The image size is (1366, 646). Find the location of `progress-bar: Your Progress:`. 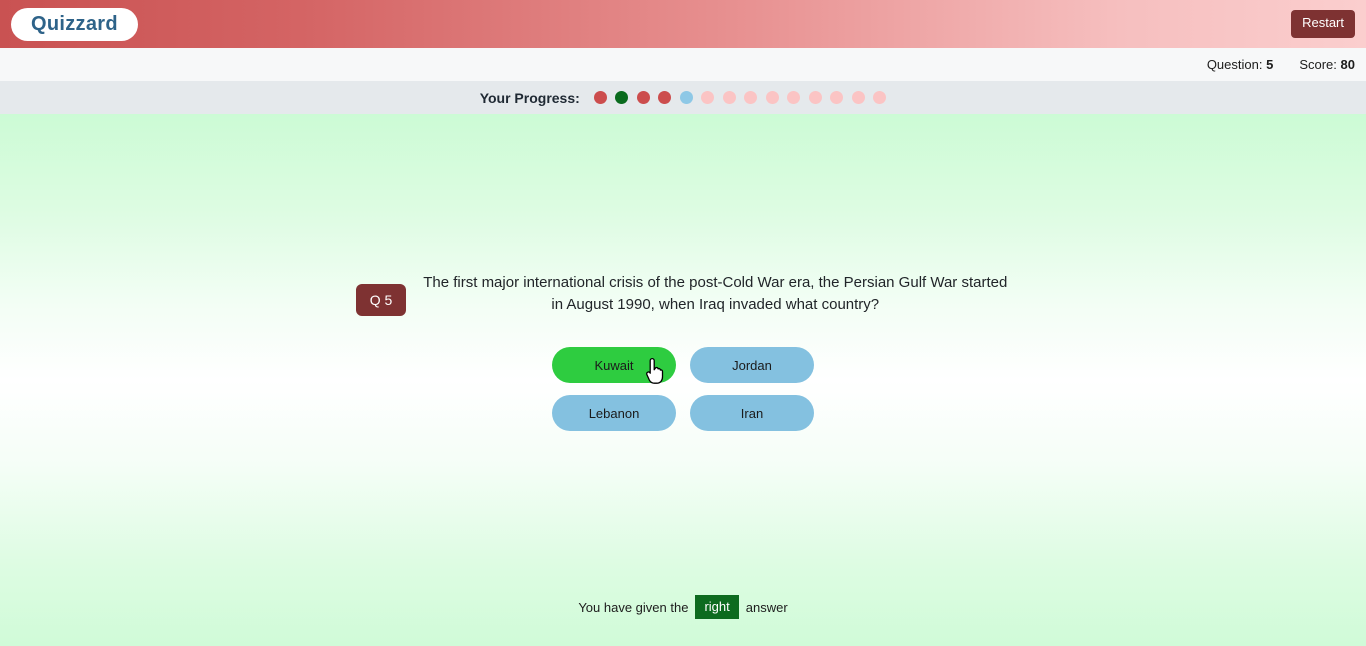

progress-bar: Your Progress: is located at coordinates (683, 97).